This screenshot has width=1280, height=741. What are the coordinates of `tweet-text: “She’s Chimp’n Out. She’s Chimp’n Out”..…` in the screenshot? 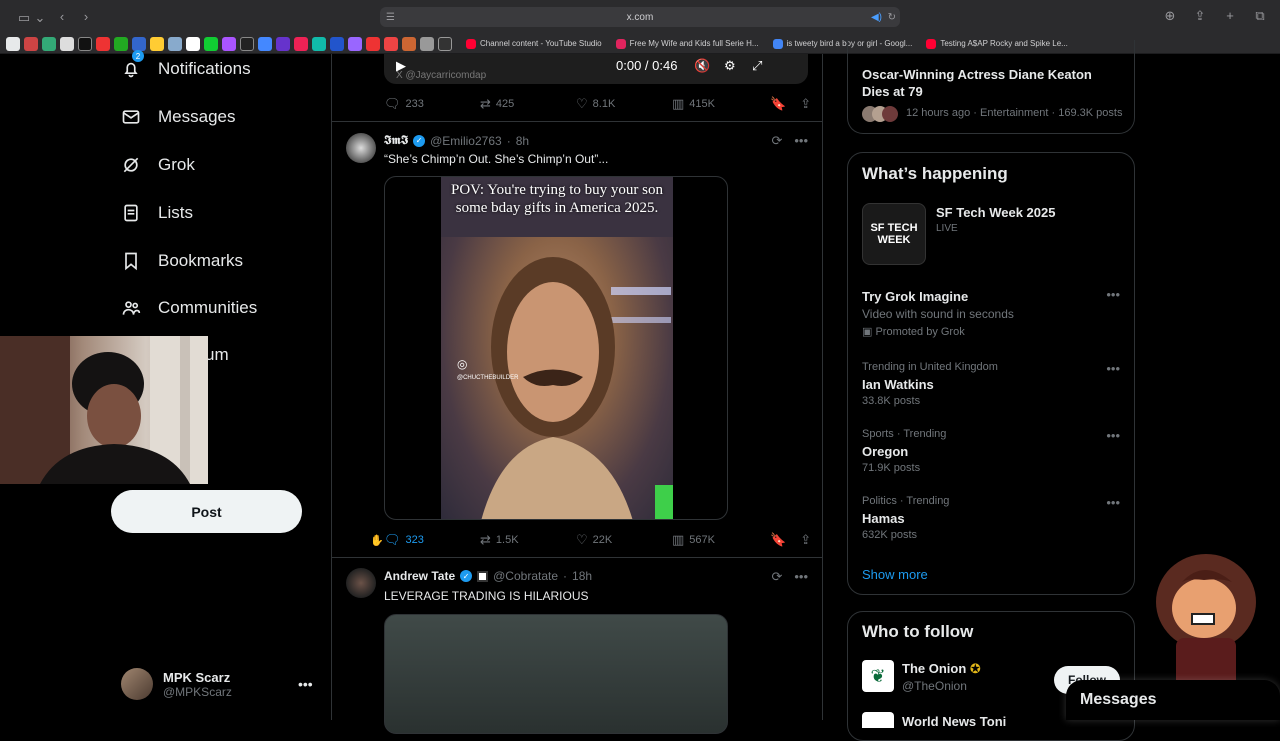 It's located at (496, 159).